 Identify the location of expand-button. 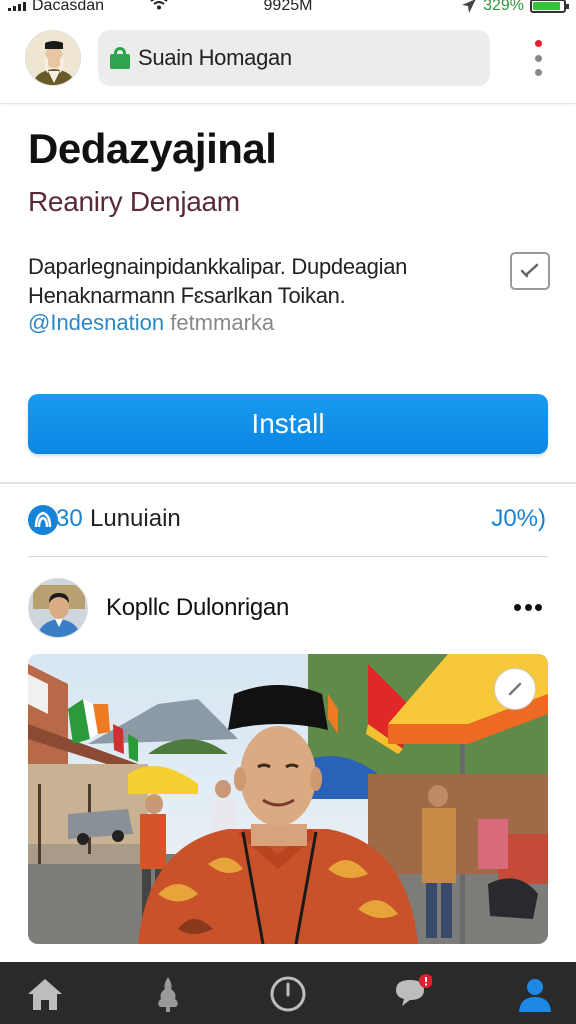
(515, 689).